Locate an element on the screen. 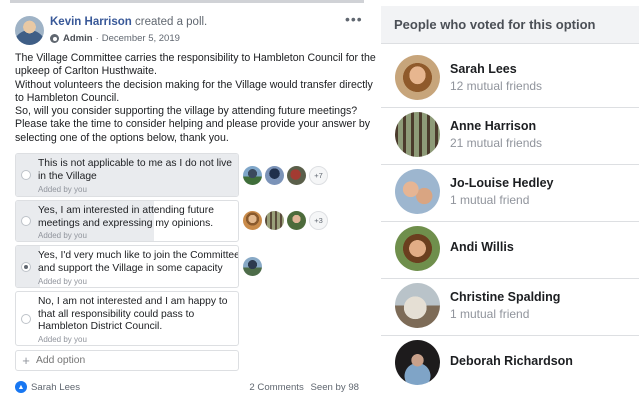 This screenshot has width=639, height=394. voter-name: Deborah Richardson is located at coordinates (511, 361).